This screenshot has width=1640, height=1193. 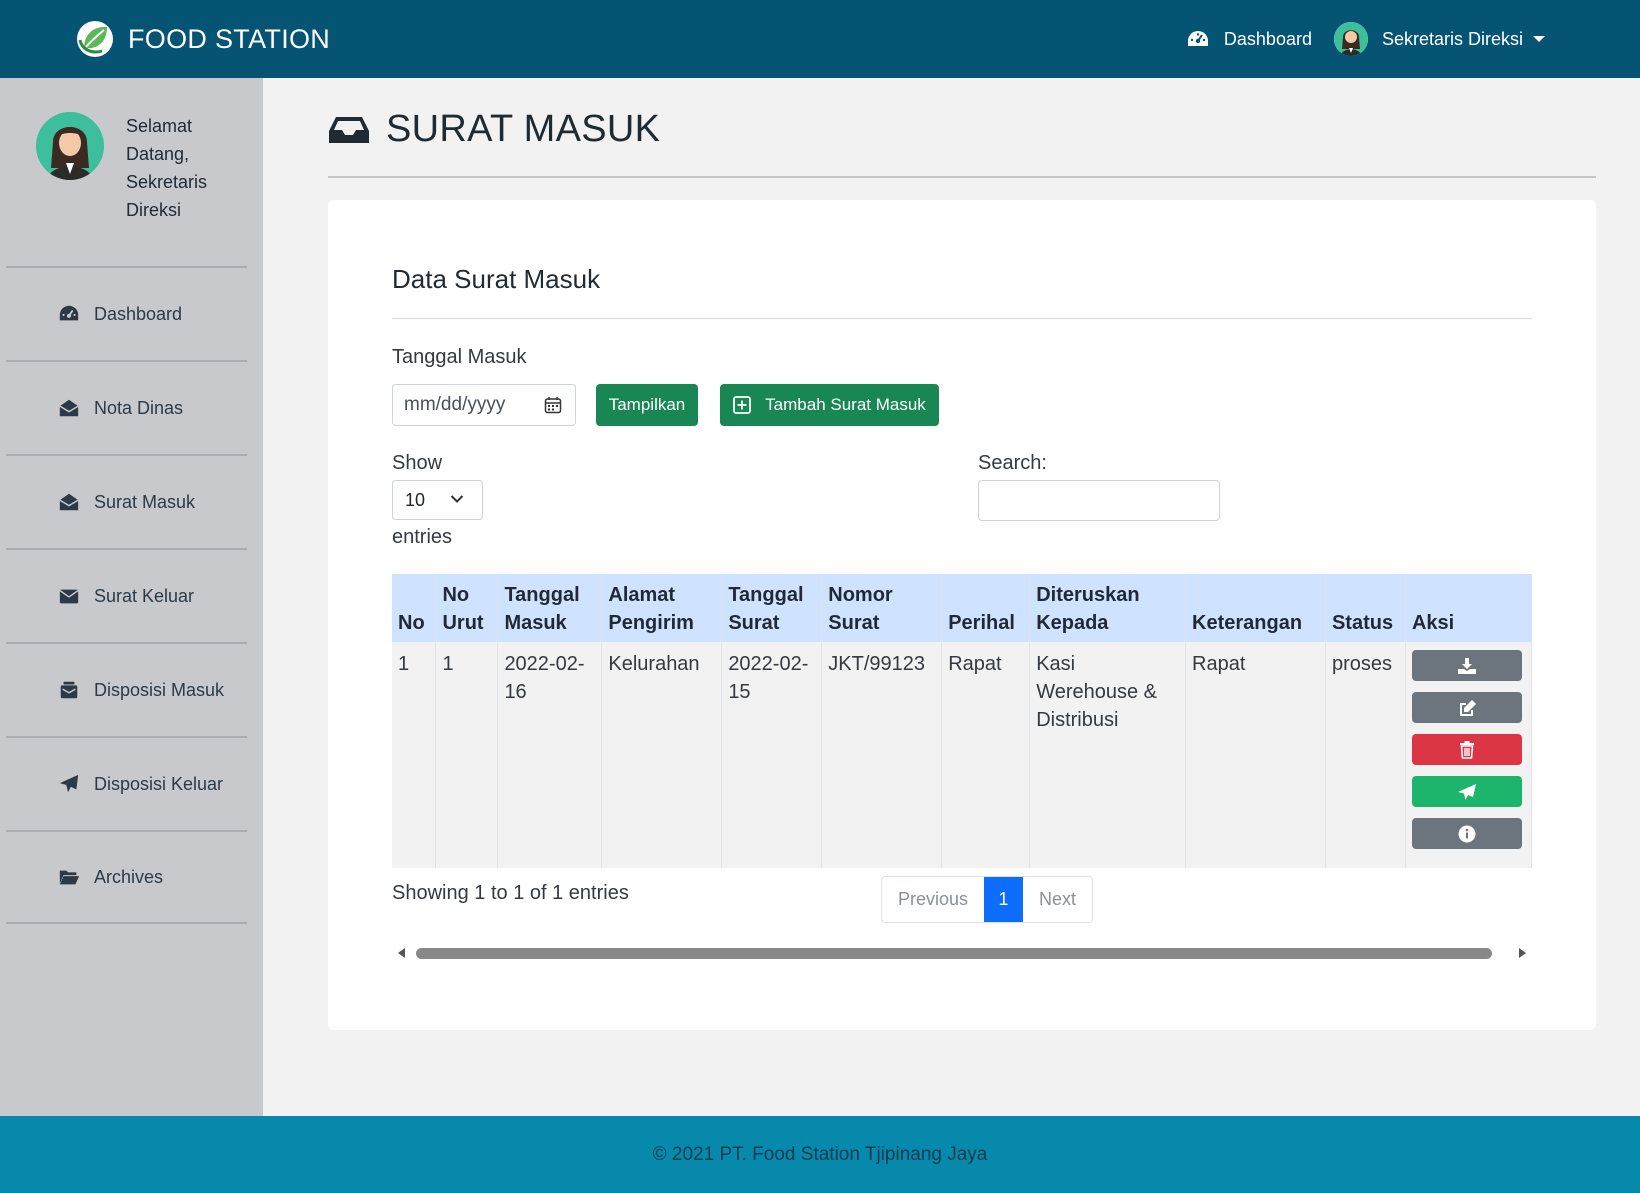 What do you see at coordinates (414, 608) in the screenshot?
I see `column-header: No` at bounding box center [414, 608].